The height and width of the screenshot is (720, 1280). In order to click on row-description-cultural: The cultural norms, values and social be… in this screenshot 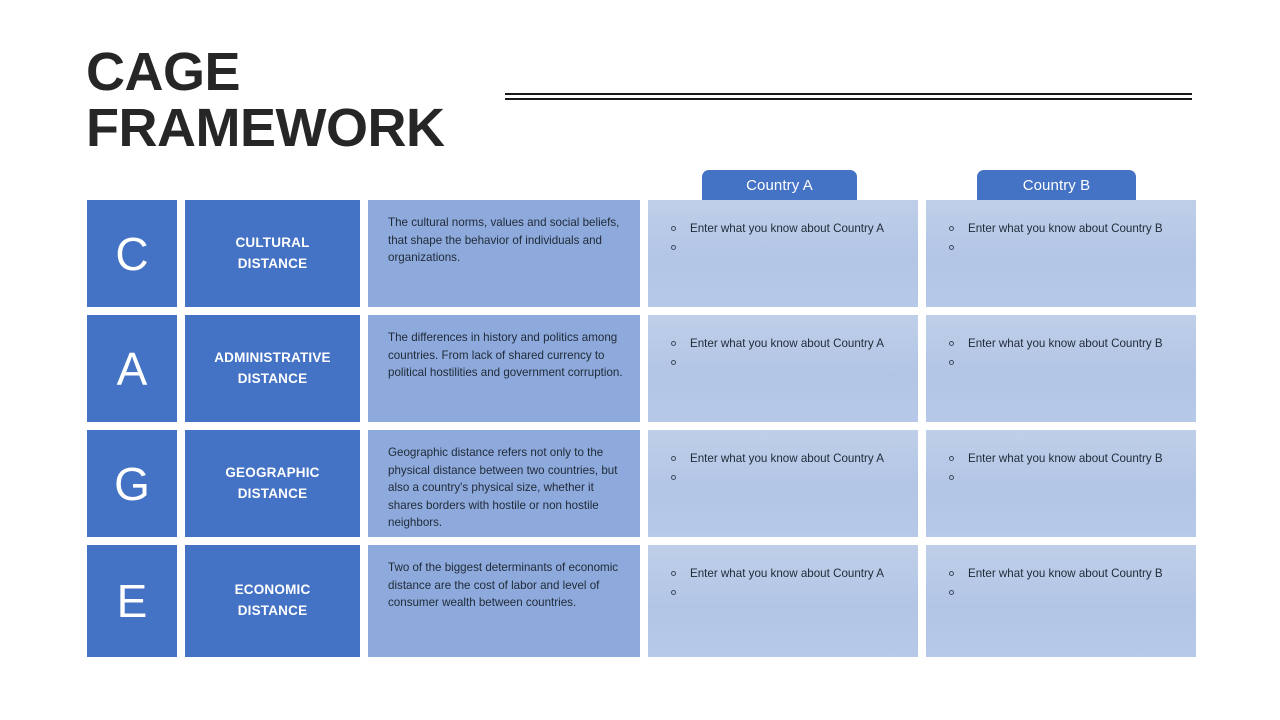, I will do `click(504, 253)`.